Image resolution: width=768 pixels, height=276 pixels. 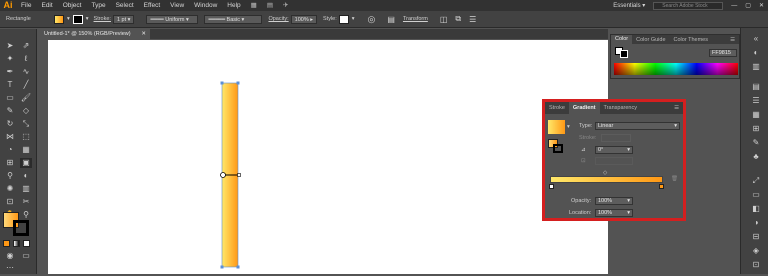 What do you see at coordinates (26, 59) in the screenshot?
I see `lasso-tool-icon: ℓ` at bounding box center [26, 59].